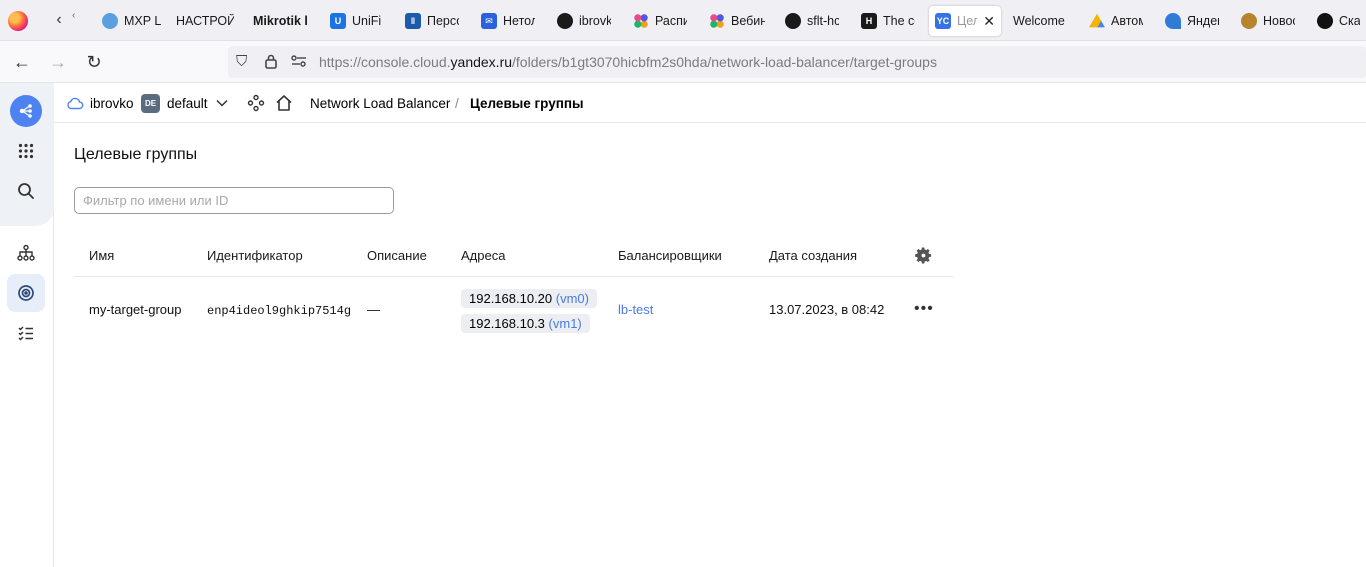 The image size is (1366, 567). I want to click on tab-label: Яндек, so click(1203, 21).